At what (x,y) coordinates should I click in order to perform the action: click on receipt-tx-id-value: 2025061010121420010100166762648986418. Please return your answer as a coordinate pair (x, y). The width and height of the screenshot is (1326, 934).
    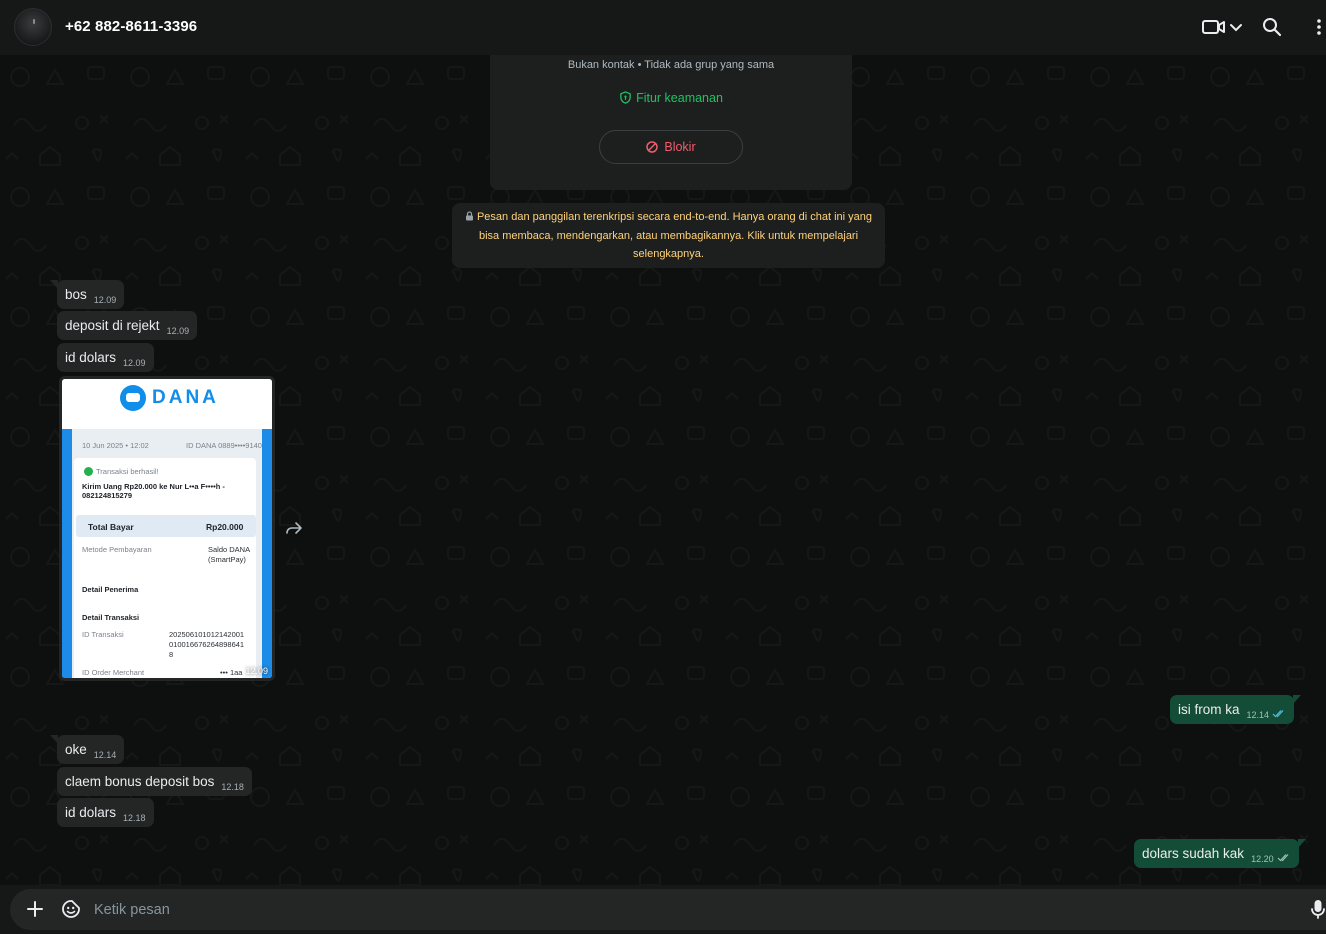
    Looking at the image, I should click on (207, 644).